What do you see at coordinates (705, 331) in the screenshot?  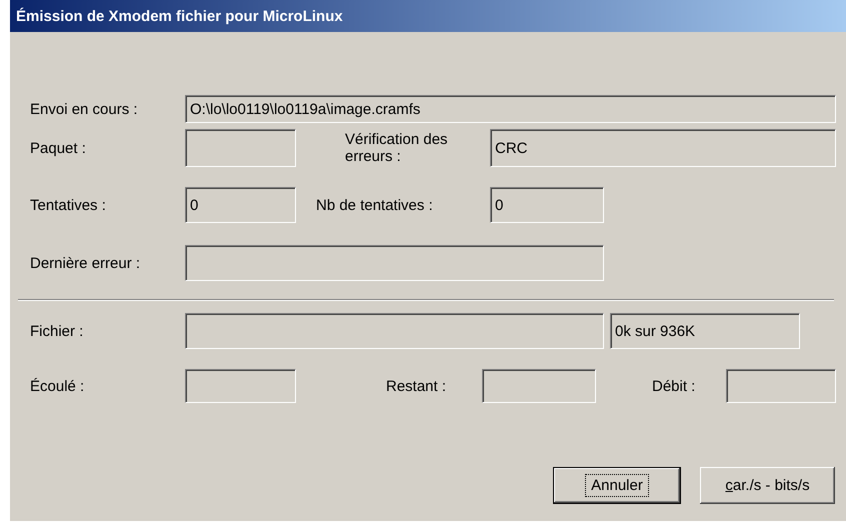 I see `text-field: 0k sur 936K` at bounding box center [705, 331].